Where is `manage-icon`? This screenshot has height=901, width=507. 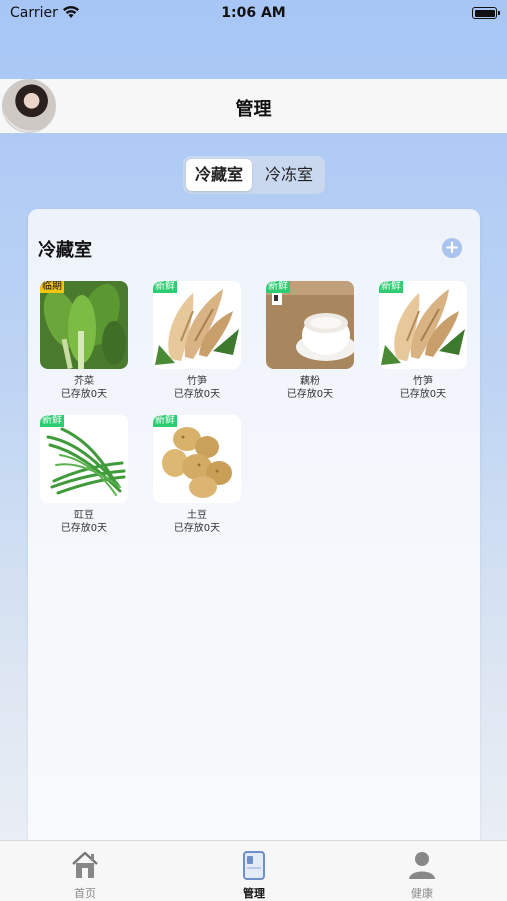
manage-icon is located at coordinates (254, 865).